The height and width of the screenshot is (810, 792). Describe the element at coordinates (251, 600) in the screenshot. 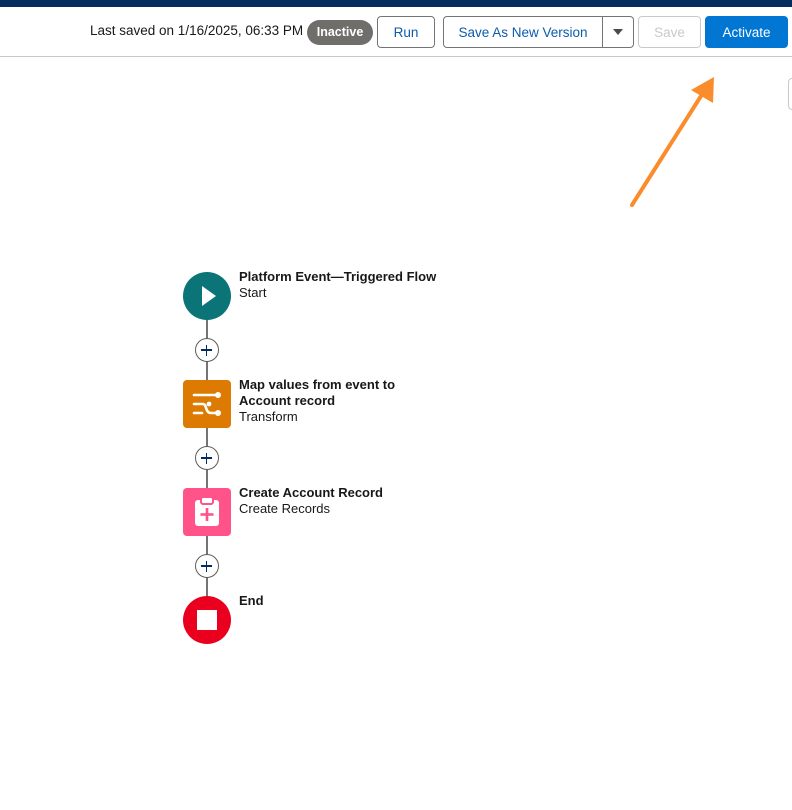

I see `end-node-title: End` at that location.